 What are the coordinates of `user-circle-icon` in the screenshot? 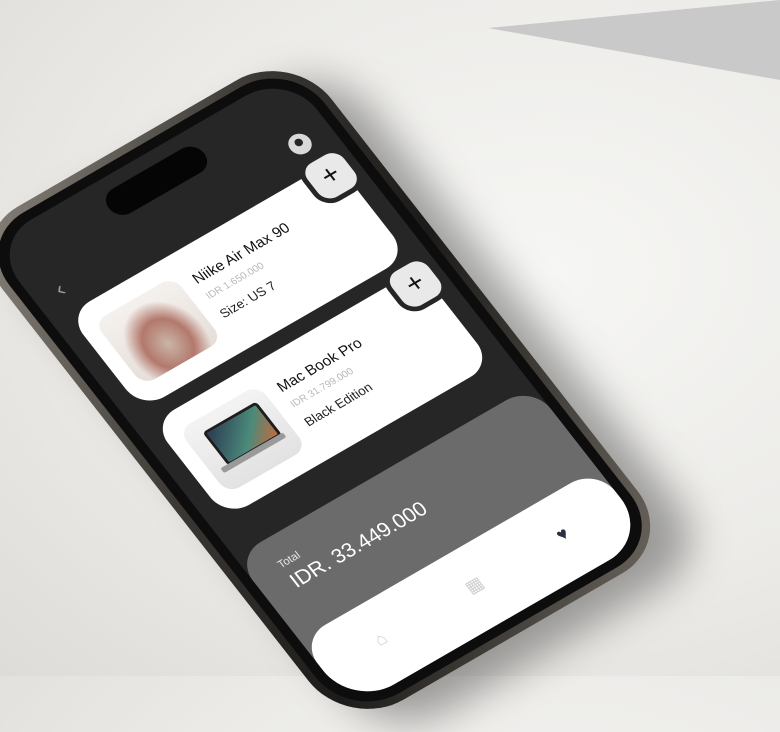 It's located at (300, 144).